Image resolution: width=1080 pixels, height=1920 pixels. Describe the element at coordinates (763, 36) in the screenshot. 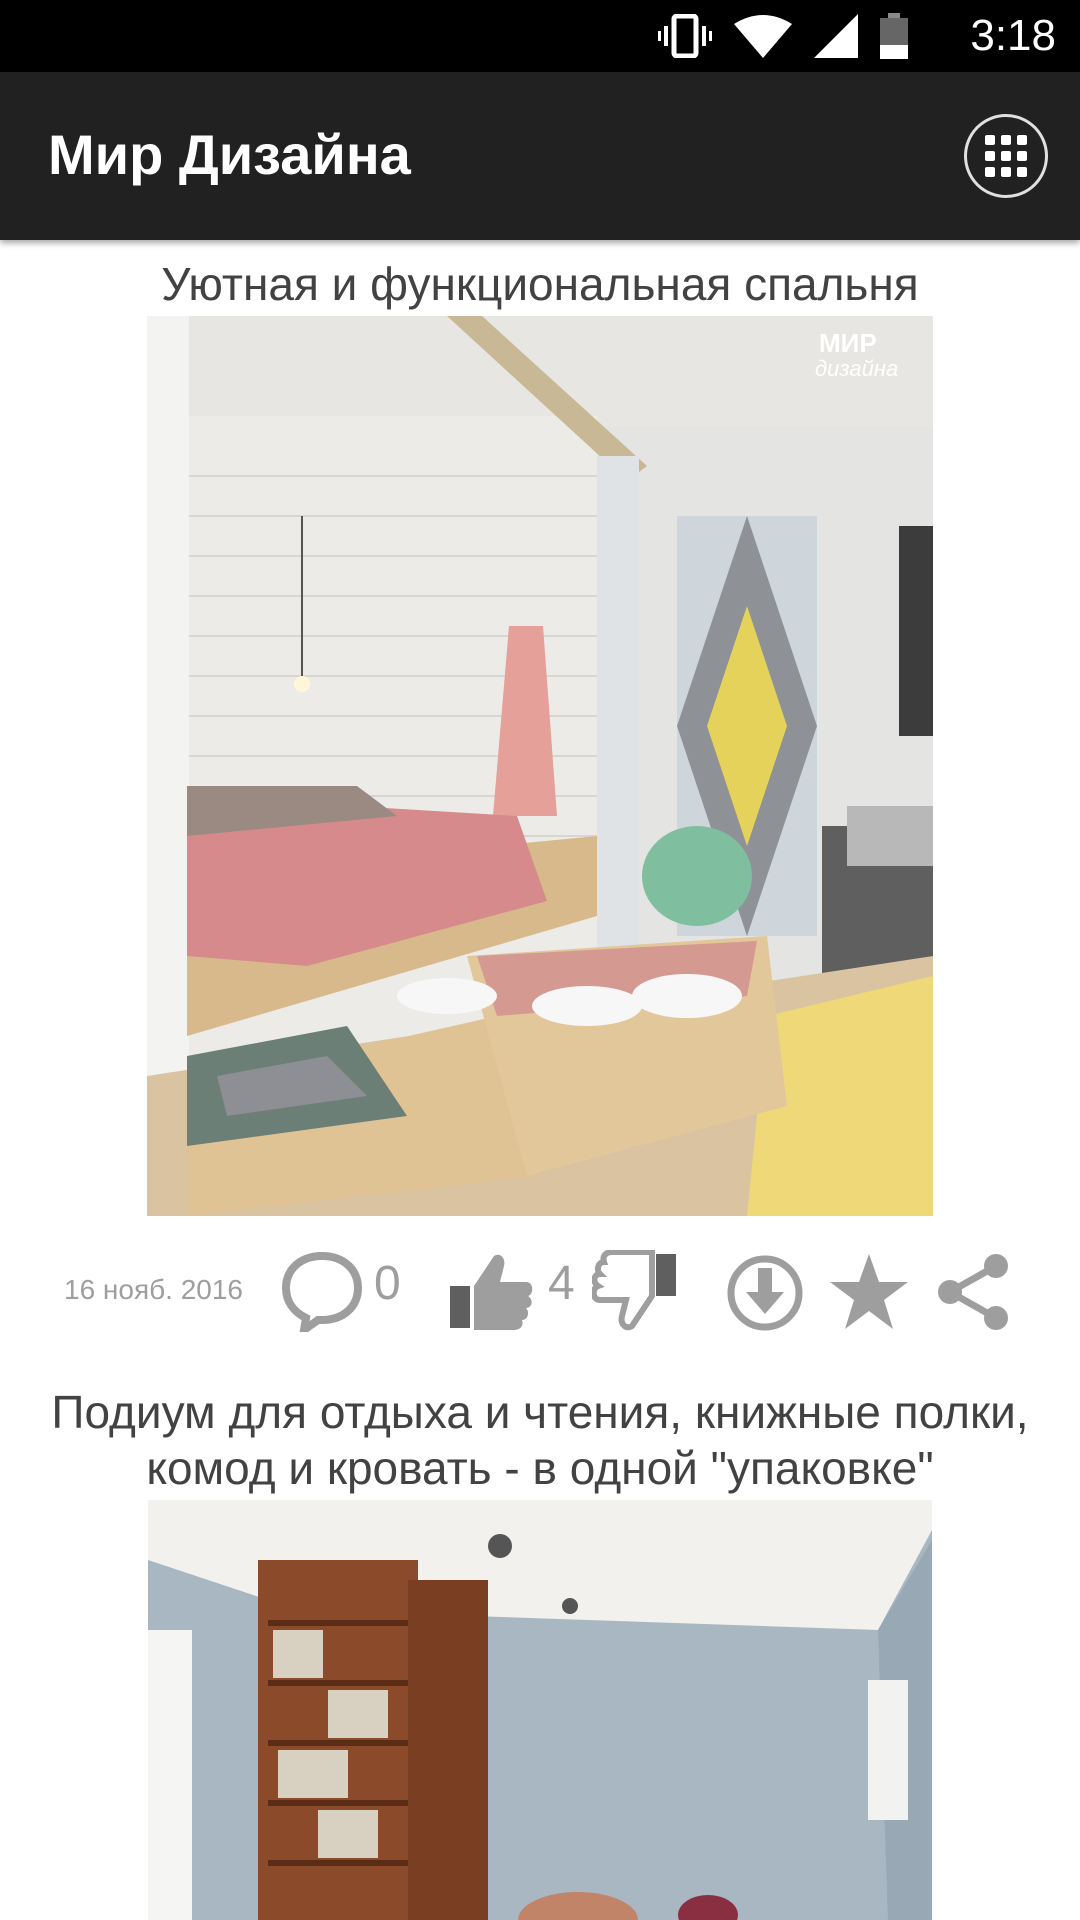

I see `wifi-icon` at that location.